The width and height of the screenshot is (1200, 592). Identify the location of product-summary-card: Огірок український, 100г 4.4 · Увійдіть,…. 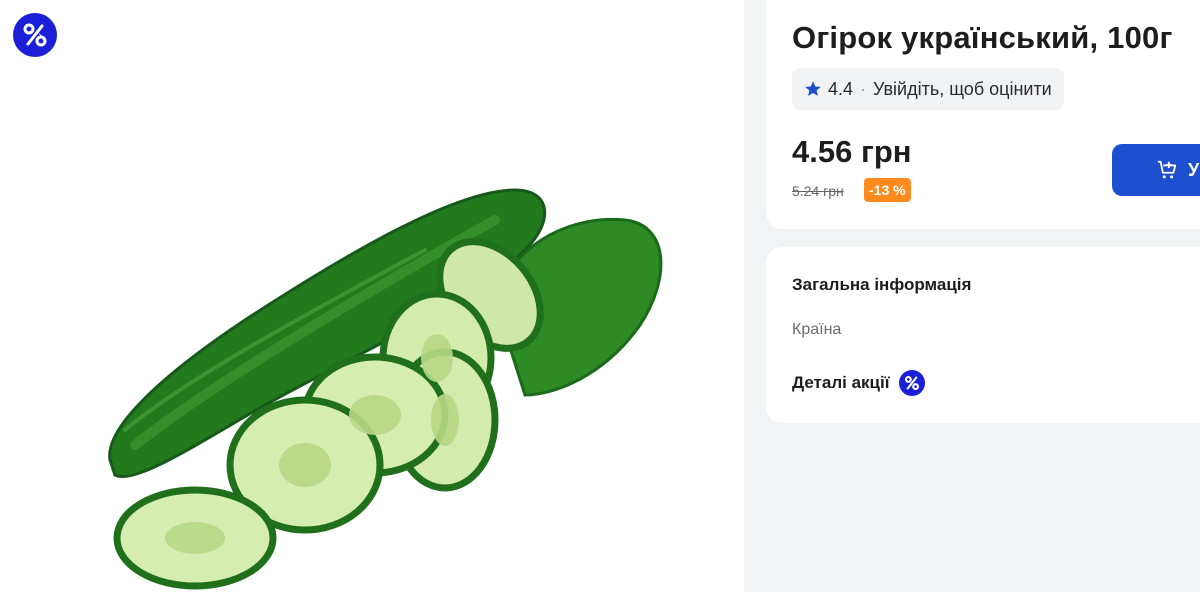
(983, 114).